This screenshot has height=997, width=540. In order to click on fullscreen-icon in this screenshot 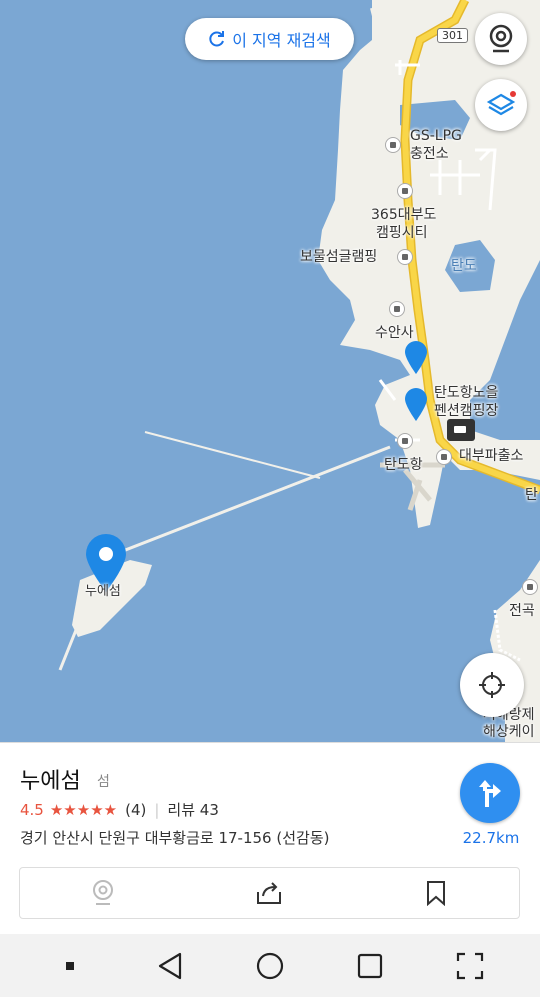, I will do `click(470, 965)`.